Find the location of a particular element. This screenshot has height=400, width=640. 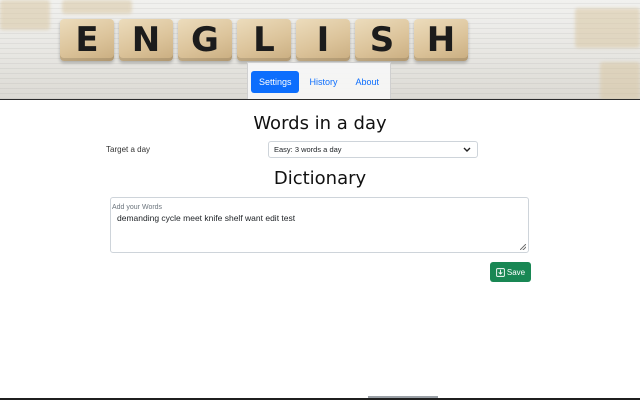

select-value: Easy: 3 words a day is located at coordinates (308, 149).